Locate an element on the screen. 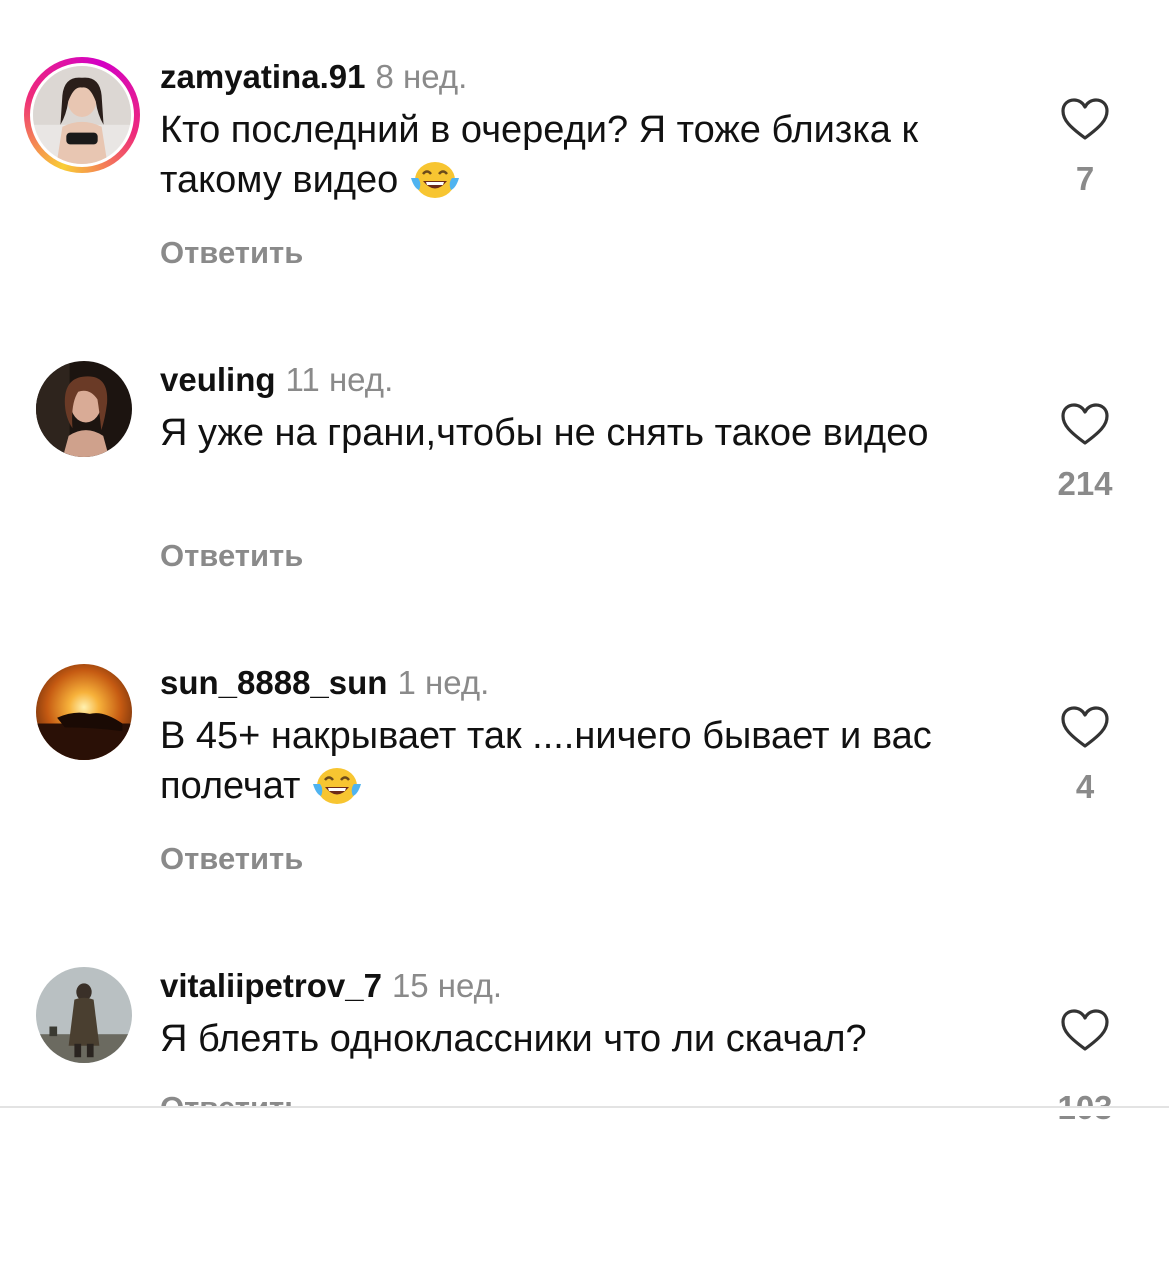 The width and height of the screenshot is (1169, 1266). username: vitaliipetrov_7 is located at coordinates (271, 985).